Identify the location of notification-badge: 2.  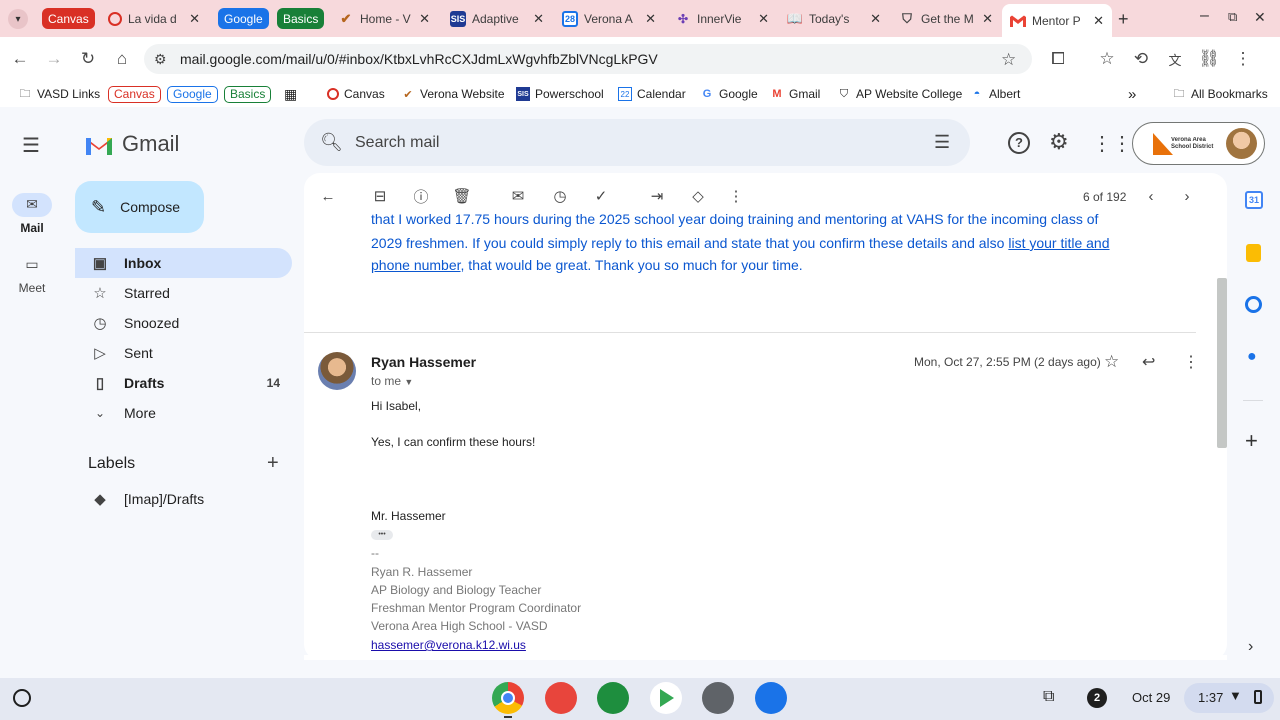
(1097, 698).